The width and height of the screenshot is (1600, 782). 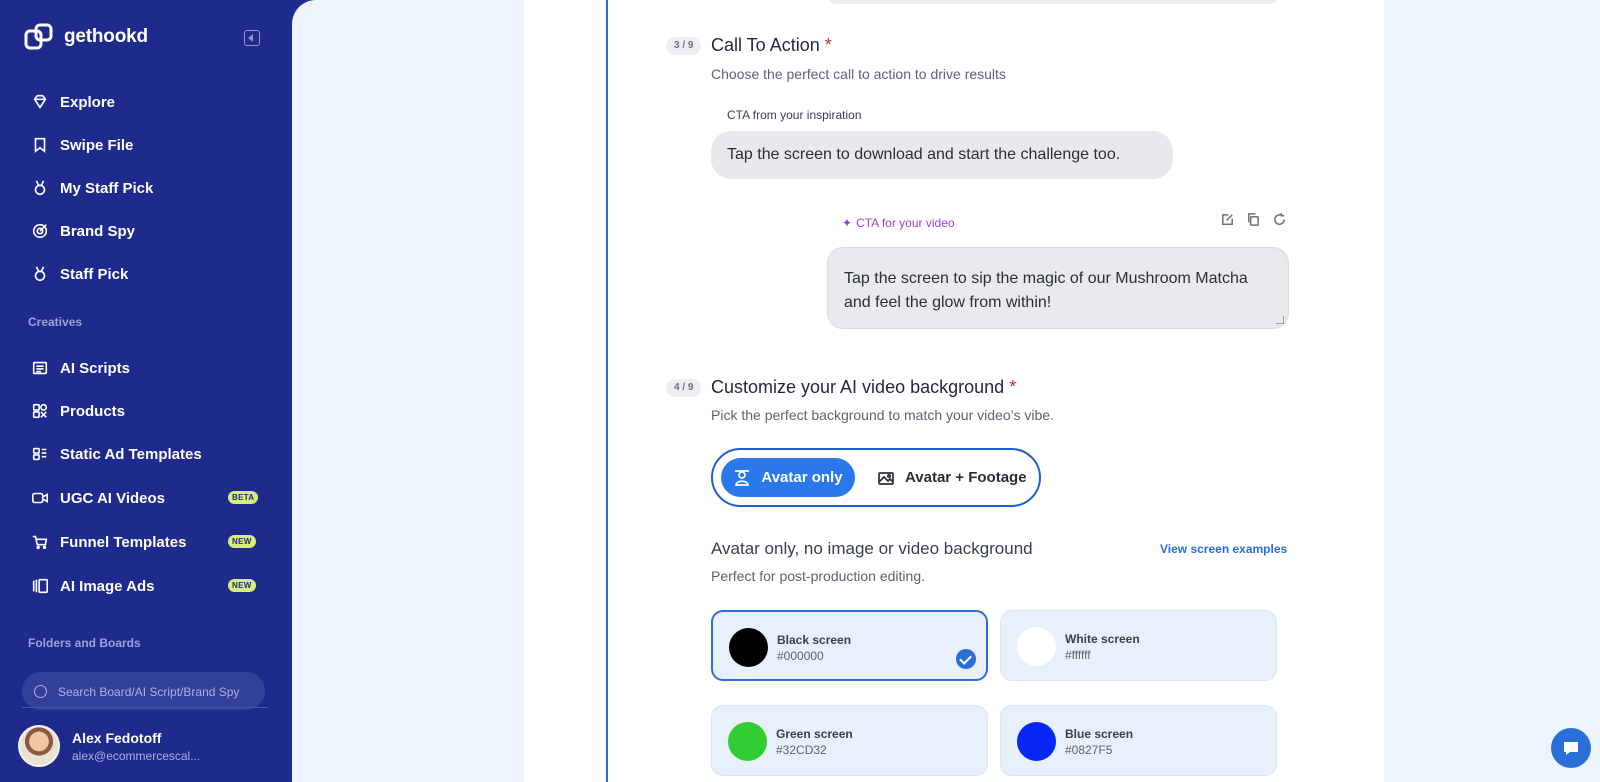 What do you see at coordinates (966, 659) in the screenshot?
I see `check-icon` at bounding box center [966, 659].